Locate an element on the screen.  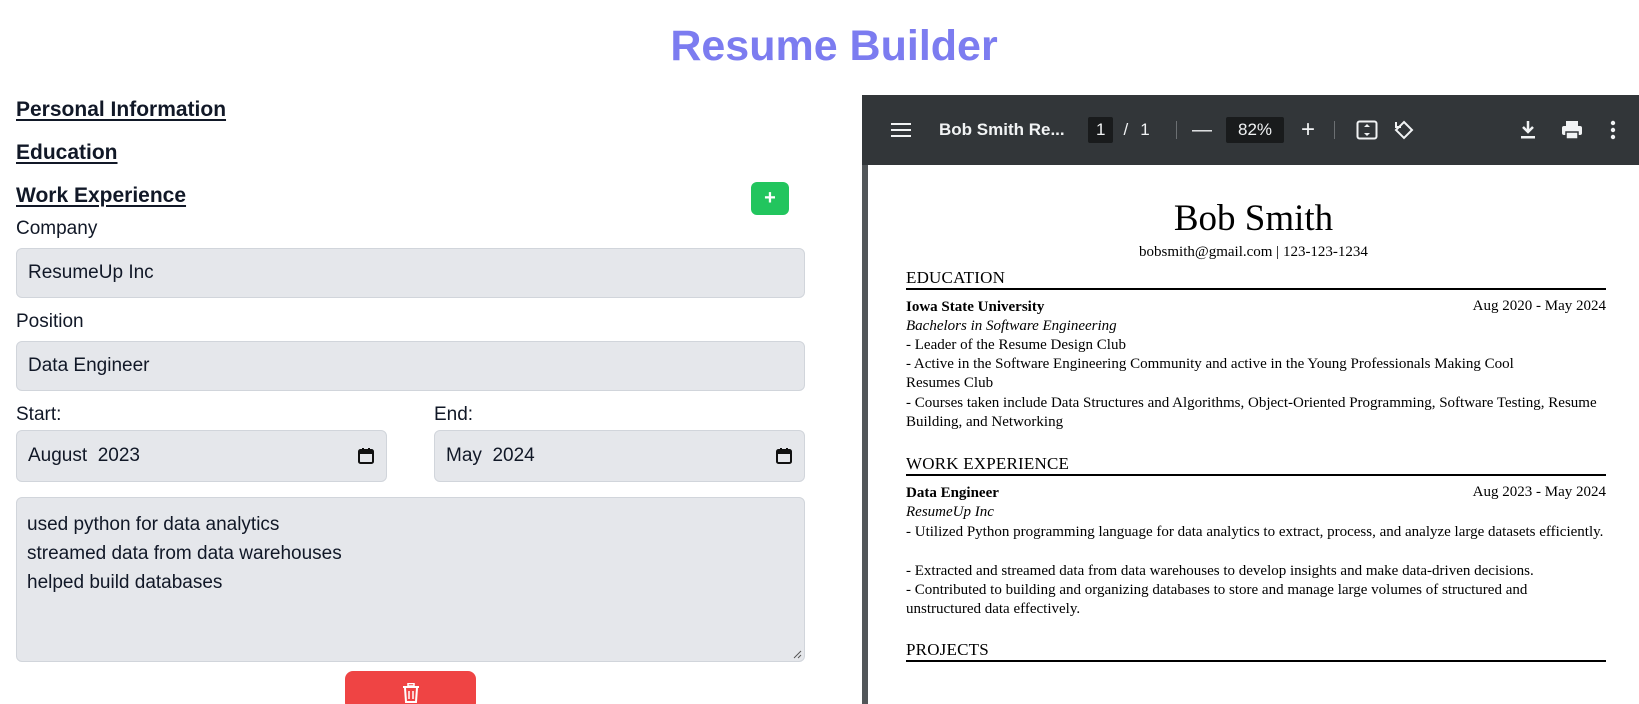
minus-icon: — is located at coordinates (1202, 129).